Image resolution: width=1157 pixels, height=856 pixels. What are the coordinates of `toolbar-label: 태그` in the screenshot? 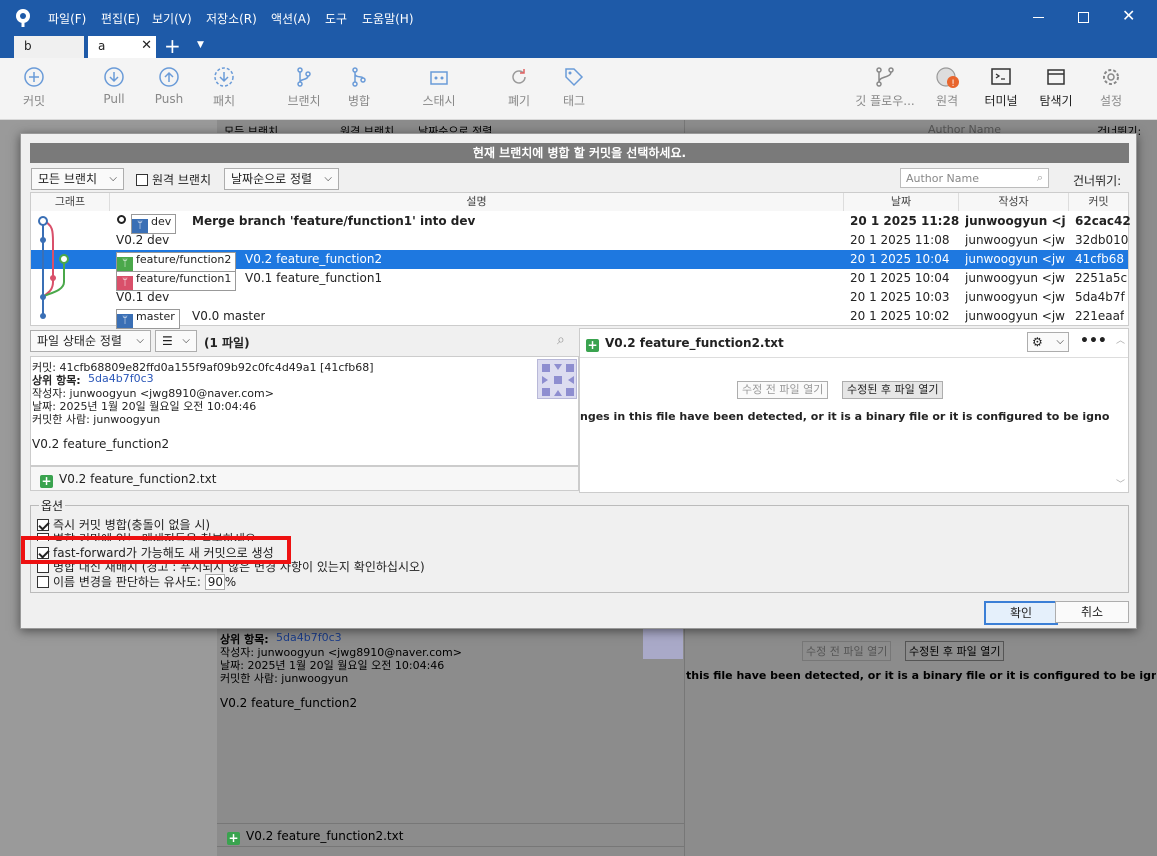 It's located at (574, 101).